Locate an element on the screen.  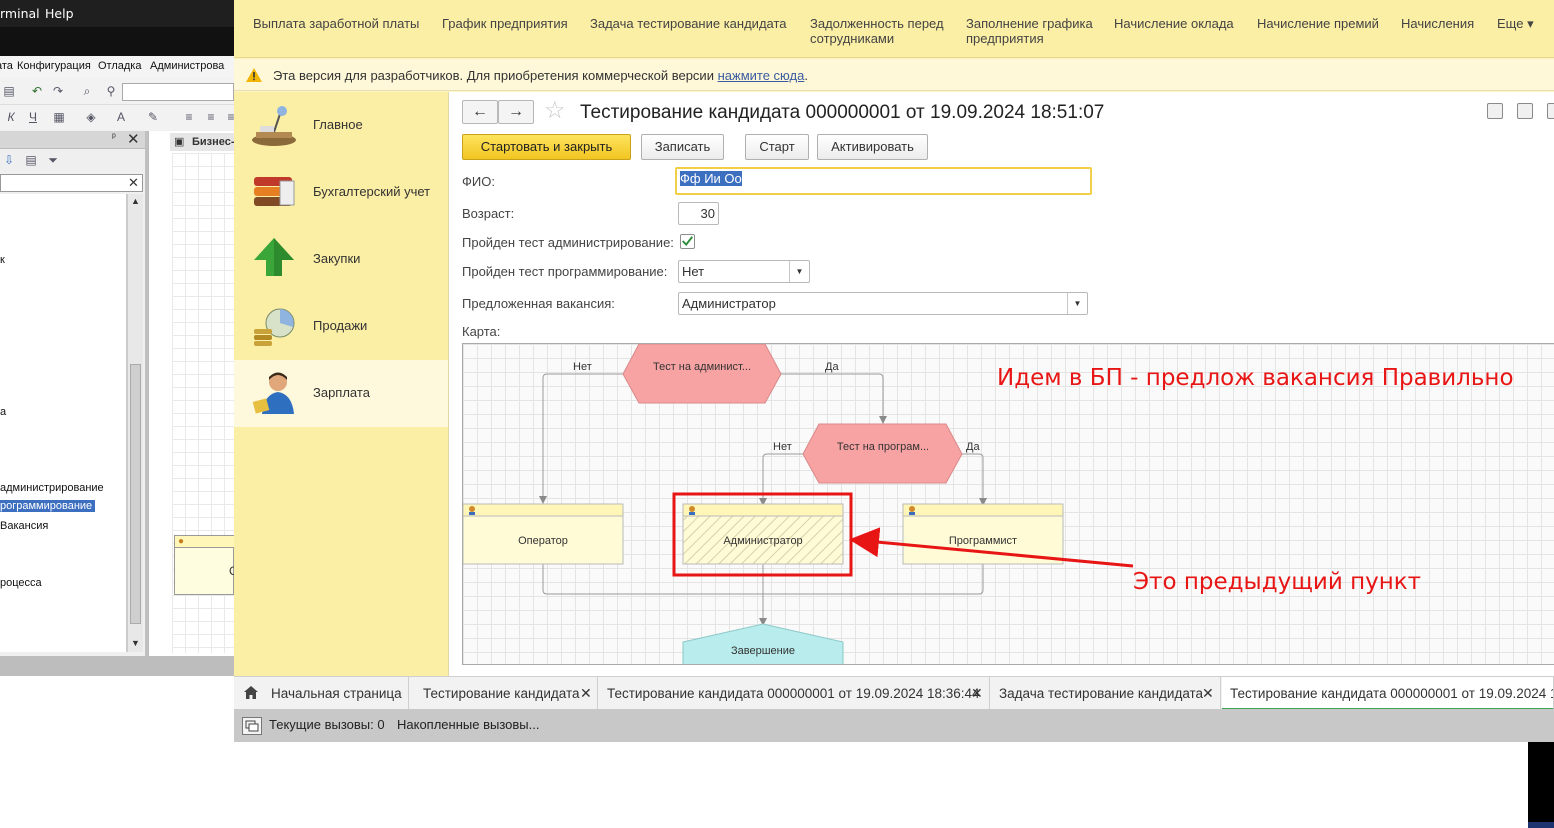
editor-process-node: ● С is located at coordinates (204, 565).